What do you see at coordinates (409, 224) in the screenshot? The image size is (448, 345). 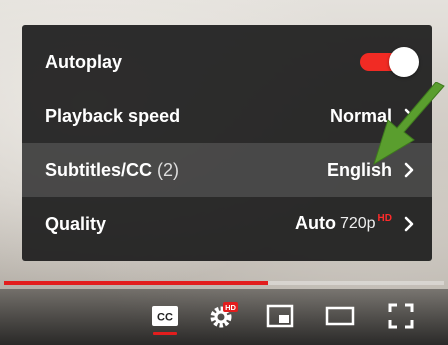 I see `chevron-right-icon` at bounding box center [409, 224].